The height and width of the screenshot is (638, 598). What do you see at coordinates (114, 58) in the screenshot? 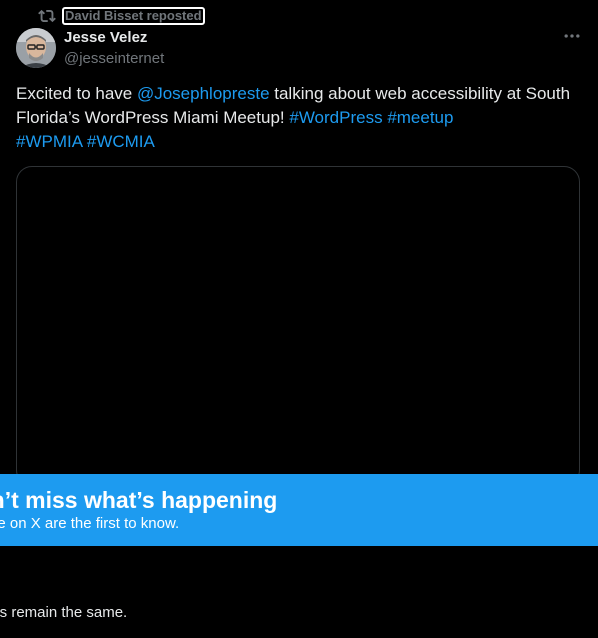
I see `author-handle: @jesseinternet` at bounding box center [114, 58].